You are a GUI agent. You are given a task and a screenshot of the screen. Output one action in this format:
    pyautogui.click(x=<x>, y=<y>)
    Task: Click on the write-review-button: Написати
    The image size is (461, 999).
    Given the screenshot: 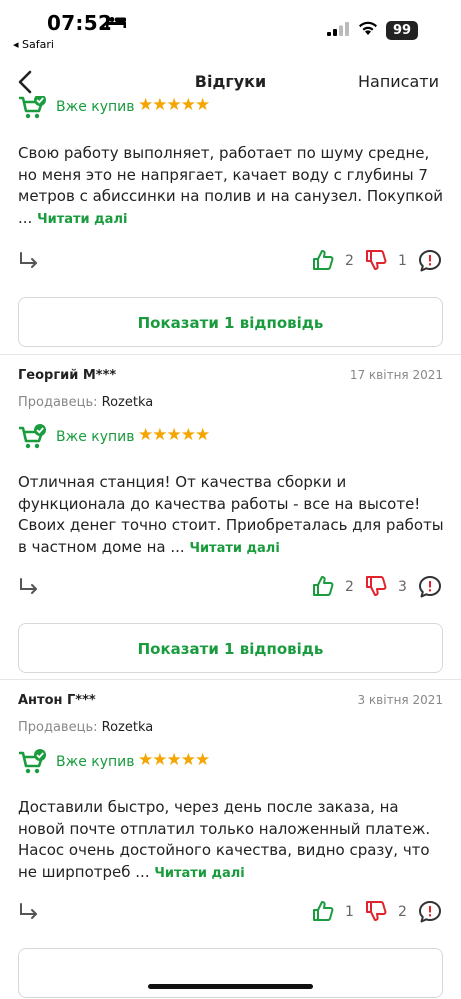 What is the action you would take?
    pyautogui.click(x=398, y=81)
    